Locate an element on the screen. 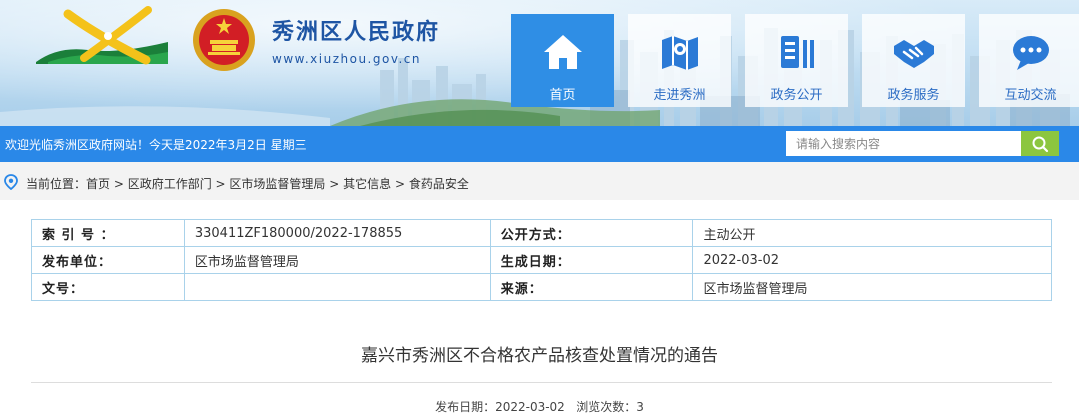  handshake-icon is located at coordinates (913, 54).